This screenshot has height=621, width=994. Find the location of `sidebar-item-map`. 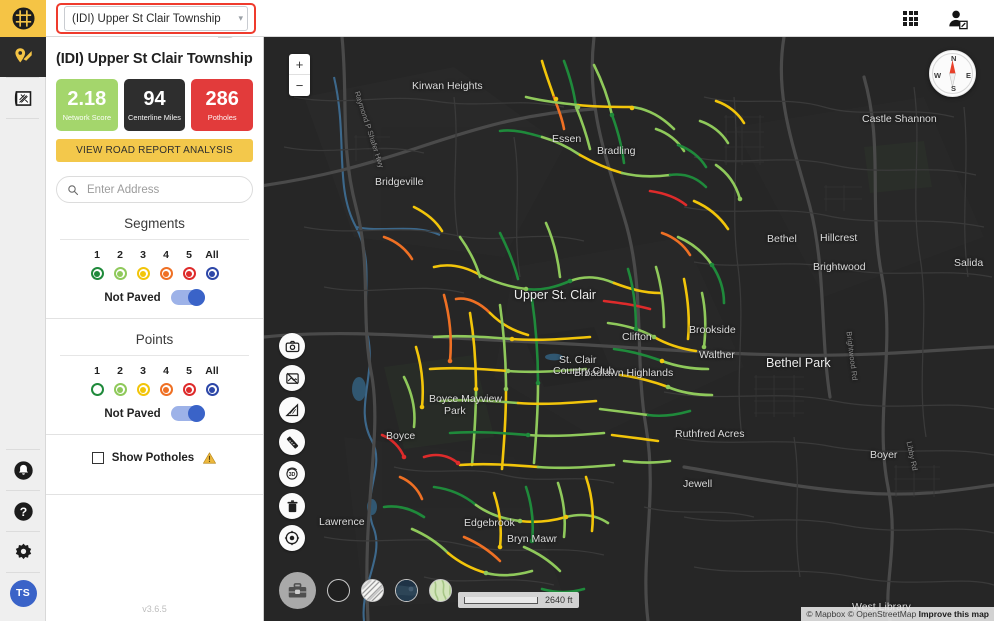

sidebar-item-map is located at coordinates (23, 57).